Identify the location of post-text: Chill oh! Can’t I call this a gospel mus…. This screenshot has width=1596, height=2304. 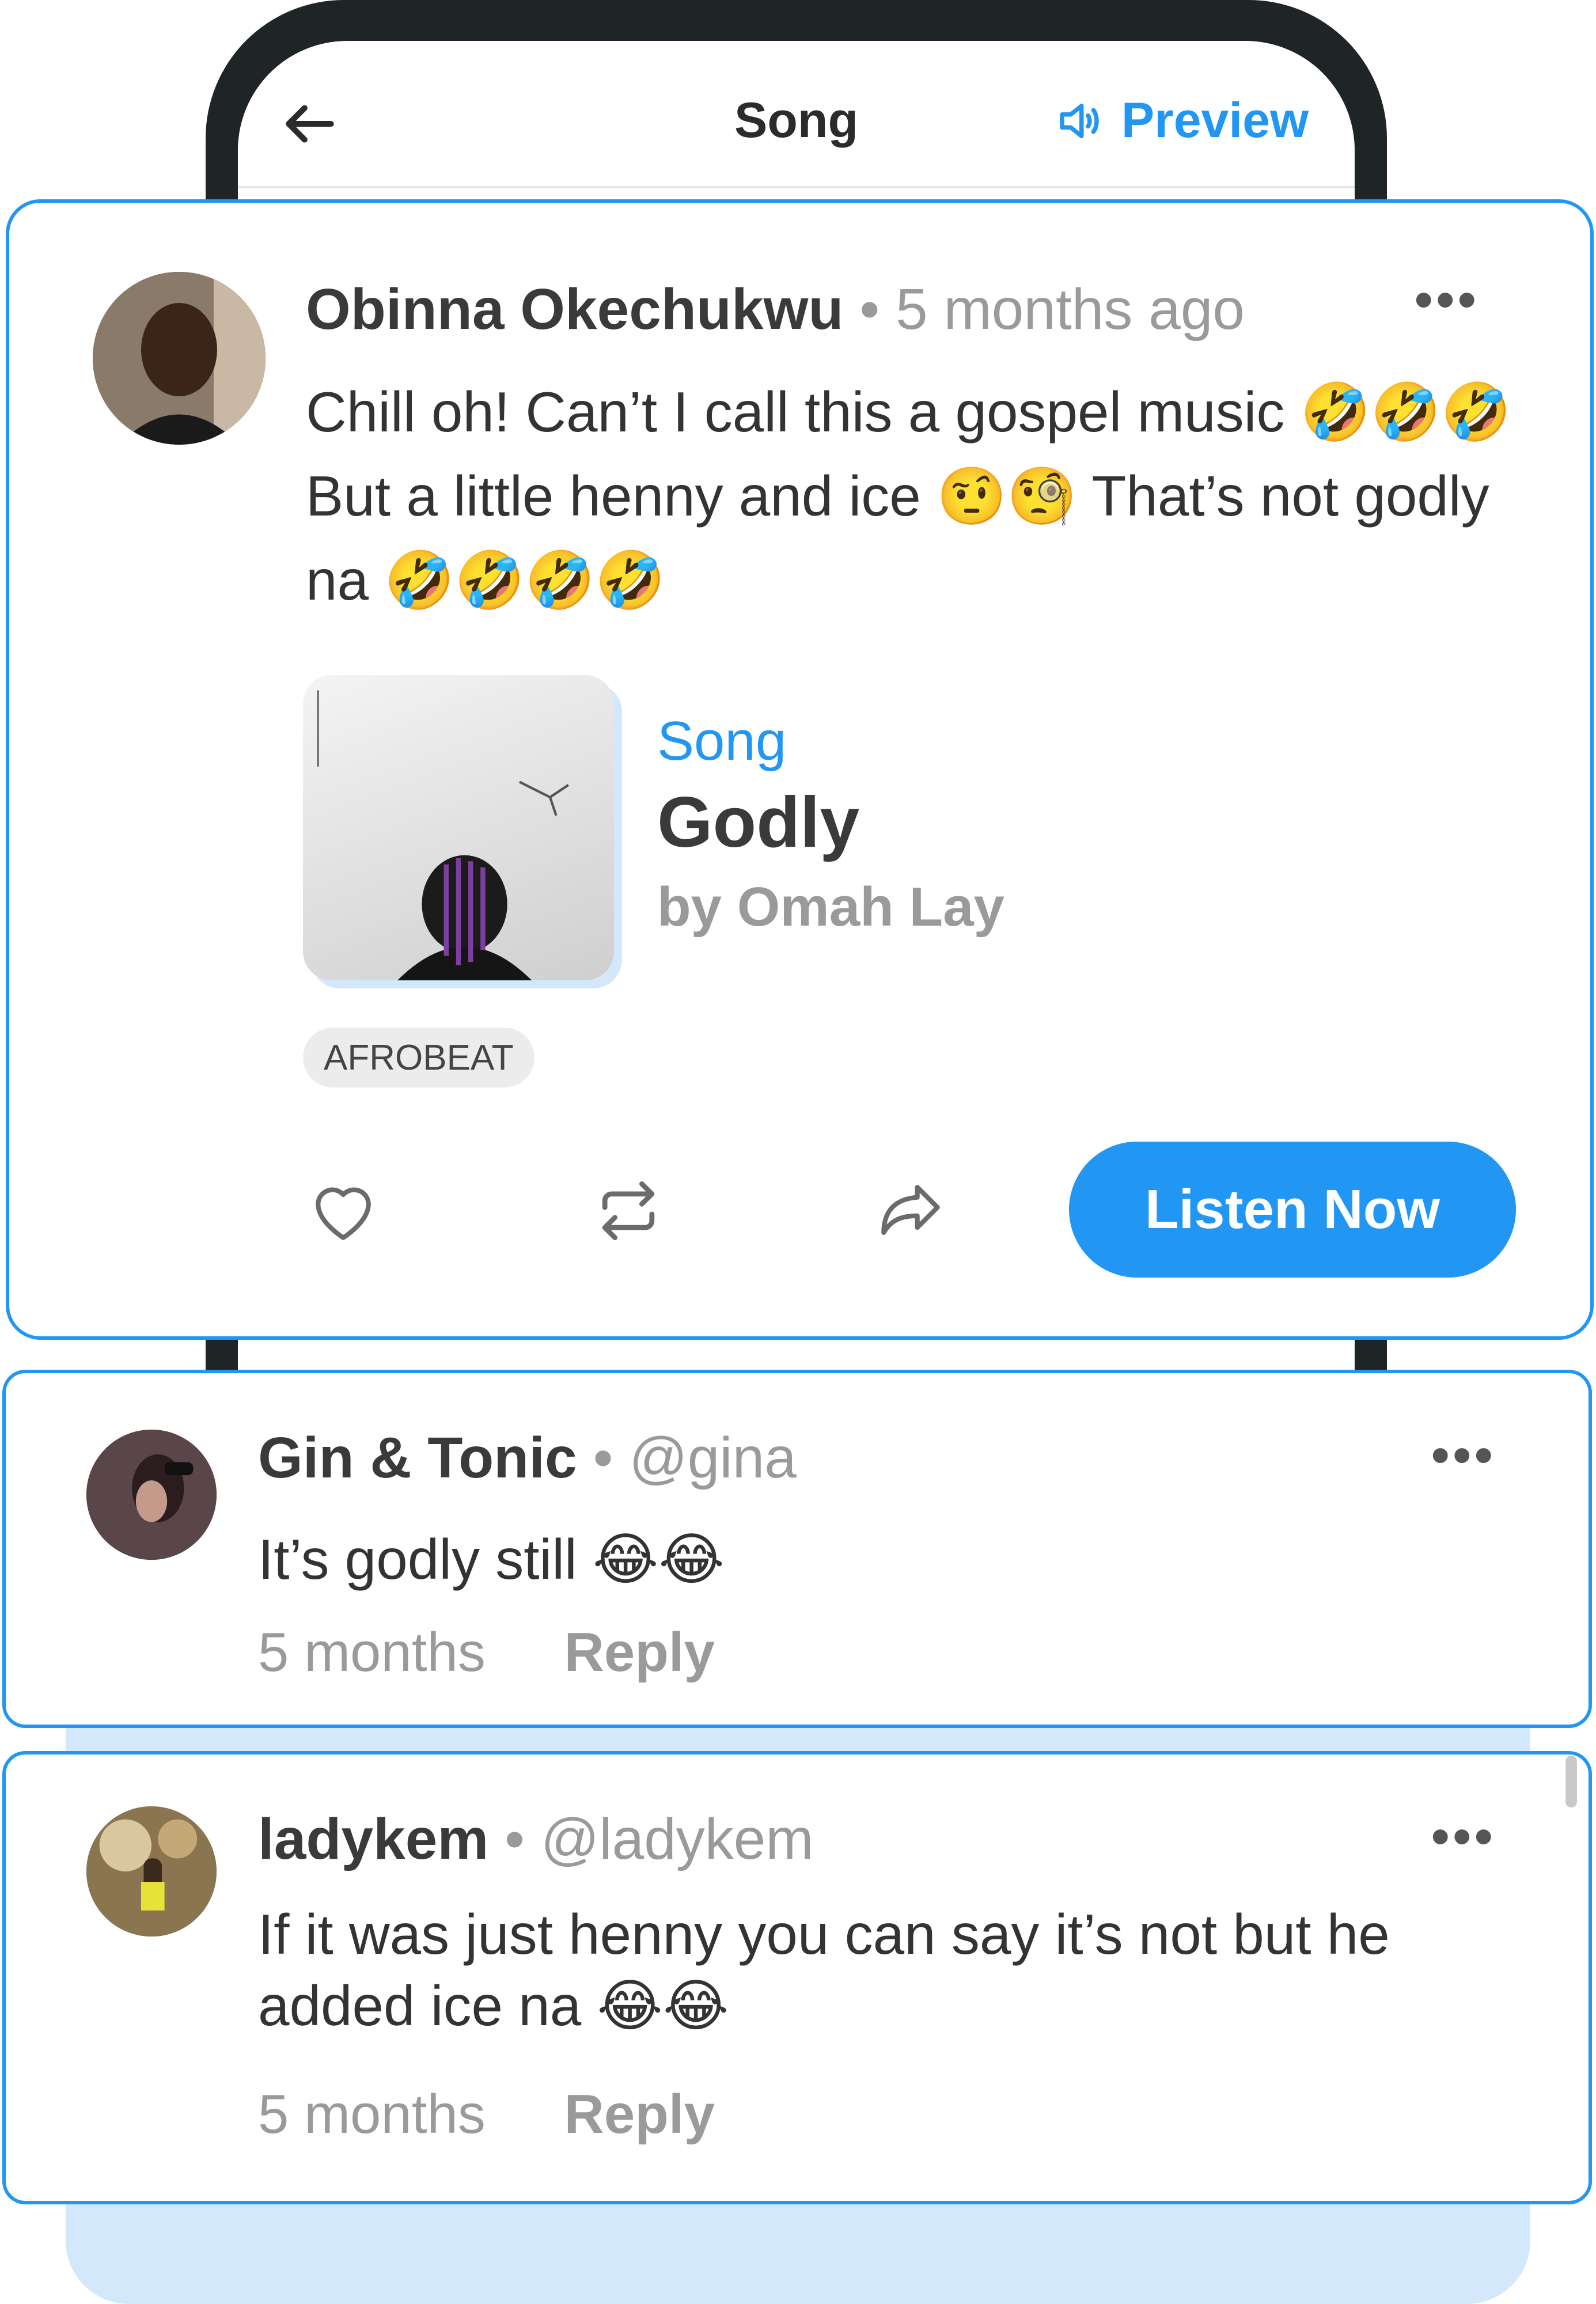
(908, 496).